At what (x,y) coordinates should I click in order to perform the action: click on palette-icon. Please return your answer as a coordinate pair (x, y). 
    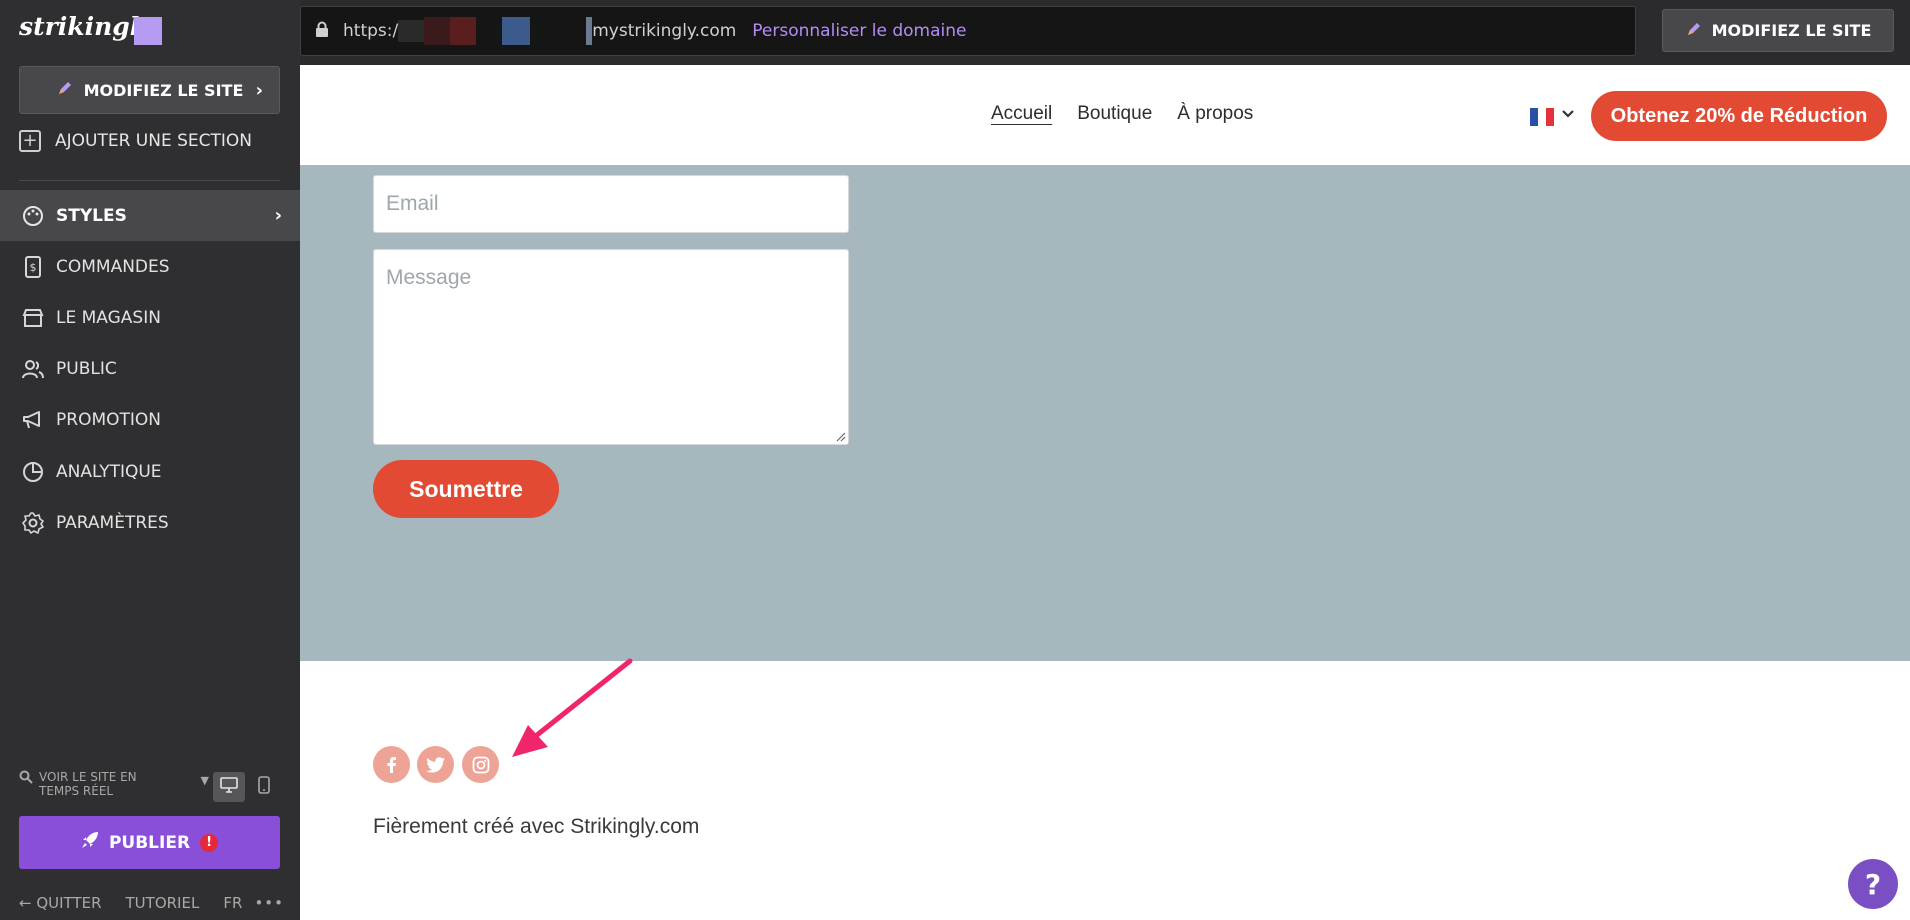
    Looking at the image, I should click on (33, 216).